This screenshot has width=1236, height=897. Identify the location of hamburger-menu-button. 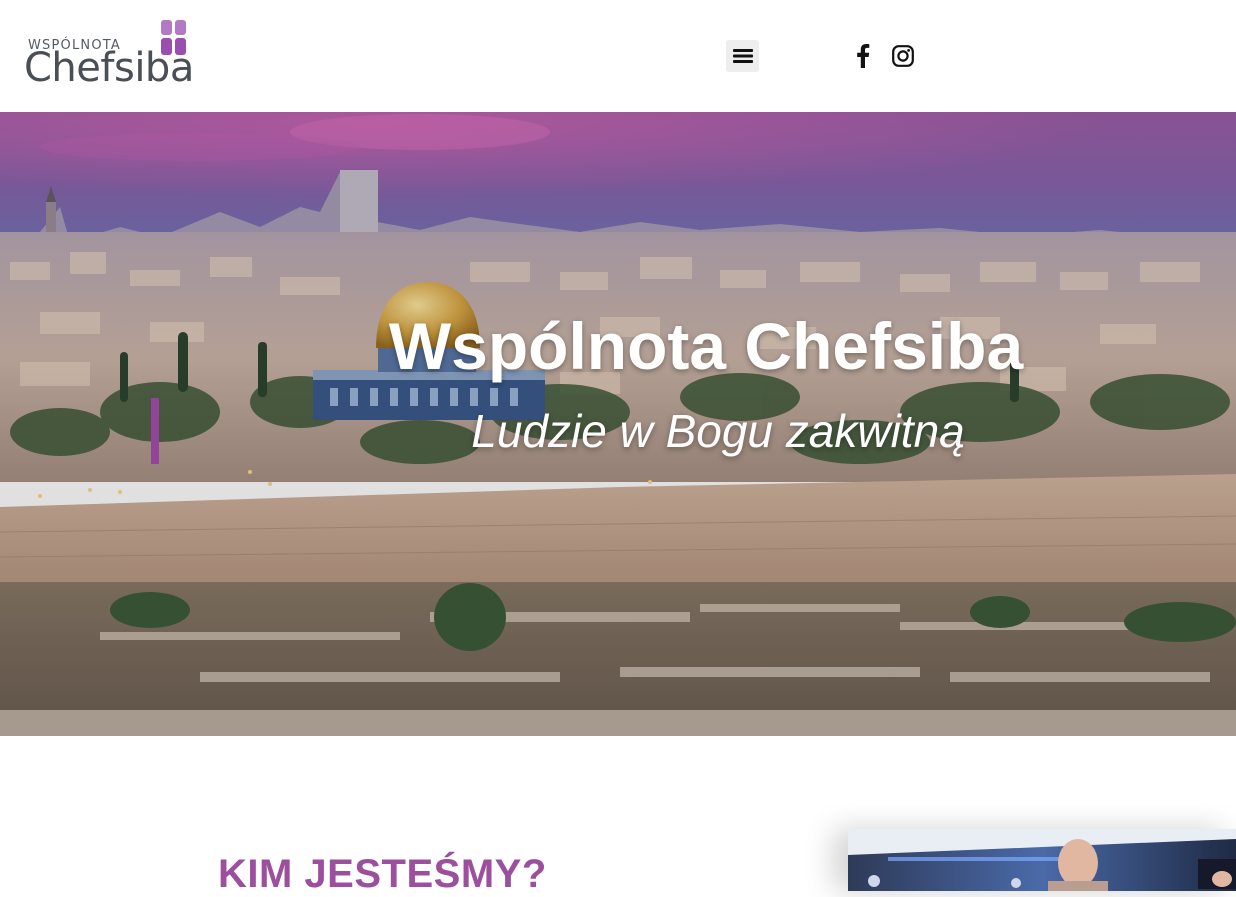
(742, 56).